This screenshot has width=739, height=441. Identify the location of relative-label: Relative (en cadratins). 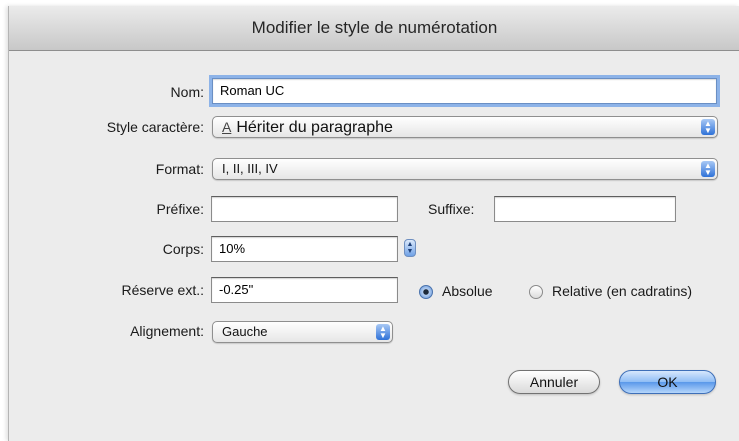
(622, 291).